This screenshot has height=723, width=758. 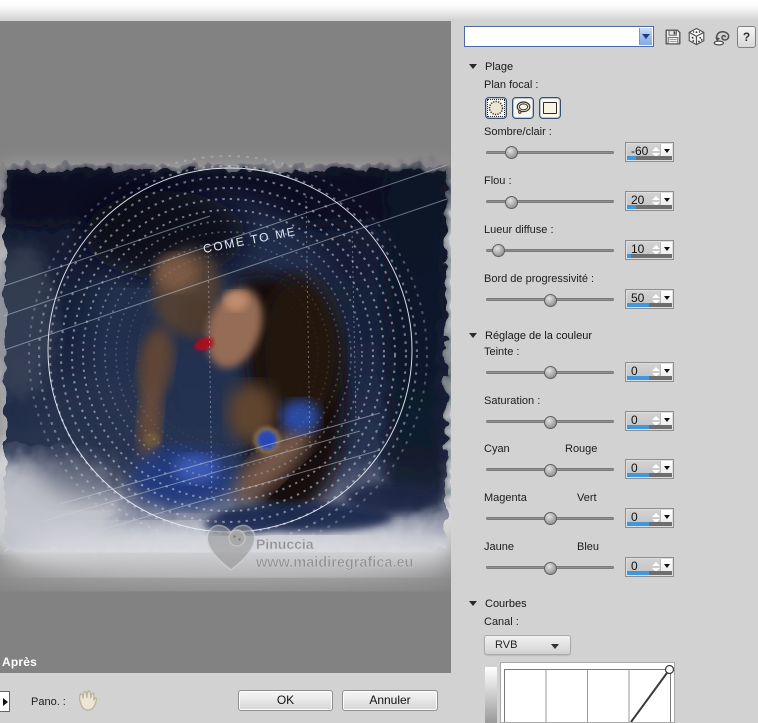 I want to click on svg-text: Pinuccia, so click(x=285, y=544).